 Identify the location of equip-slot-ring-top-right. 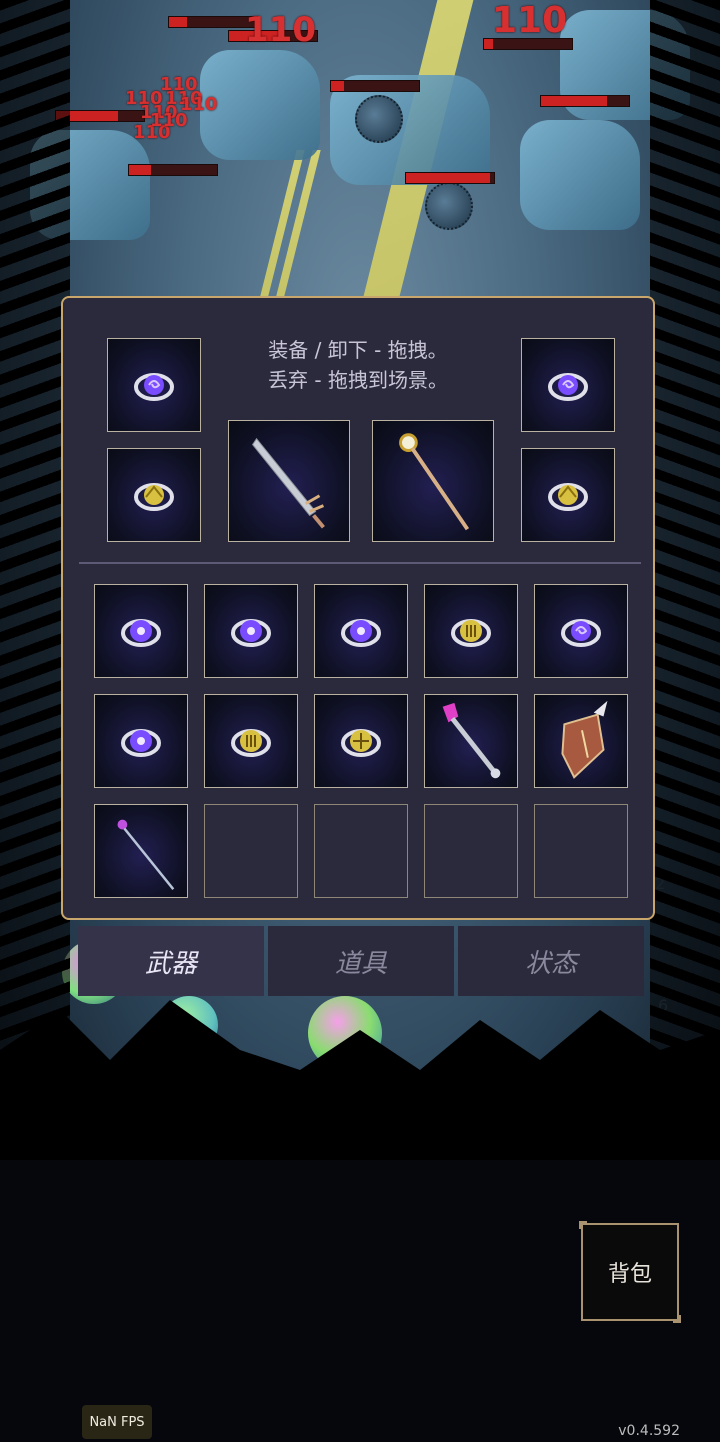
(568, 385).